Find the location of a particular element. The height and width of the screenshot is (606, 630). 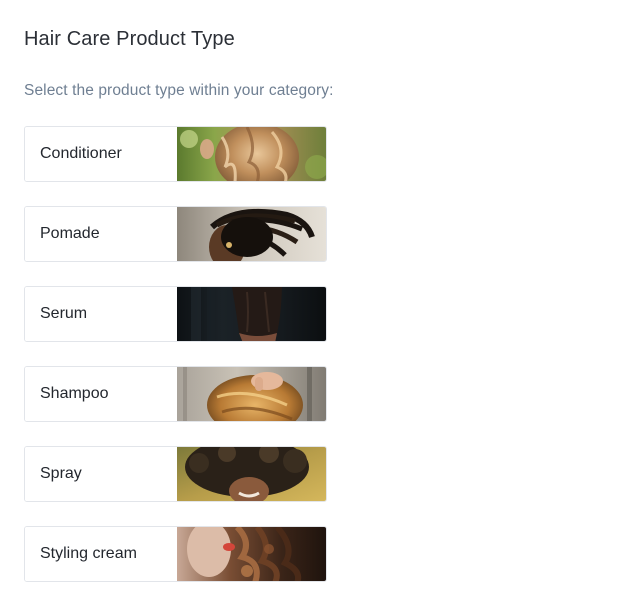

option-shampoo: Shampoo is located at coordinates (175, 394).